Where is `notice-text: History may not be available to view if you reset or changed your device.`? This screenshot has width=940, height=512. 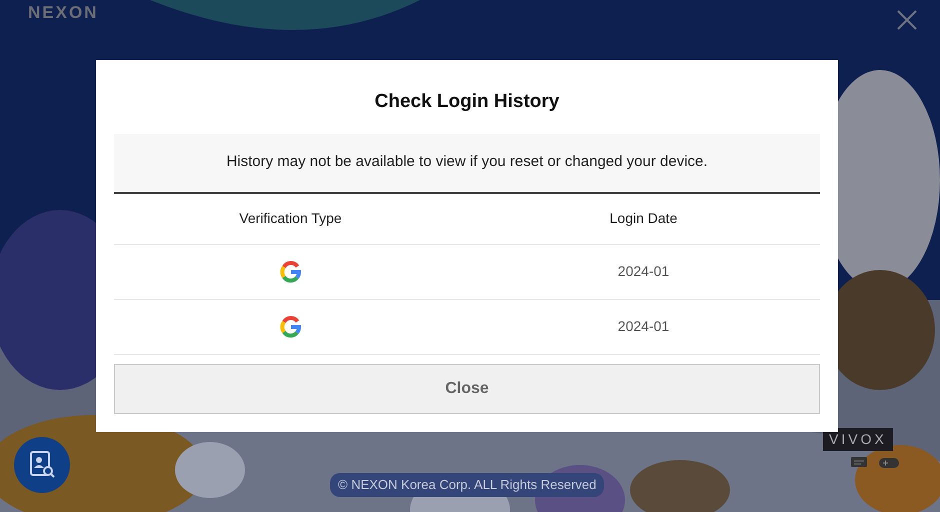
notice-text: History may not be available to view if you reset or changed your device. is located at coordinates (467, 162).